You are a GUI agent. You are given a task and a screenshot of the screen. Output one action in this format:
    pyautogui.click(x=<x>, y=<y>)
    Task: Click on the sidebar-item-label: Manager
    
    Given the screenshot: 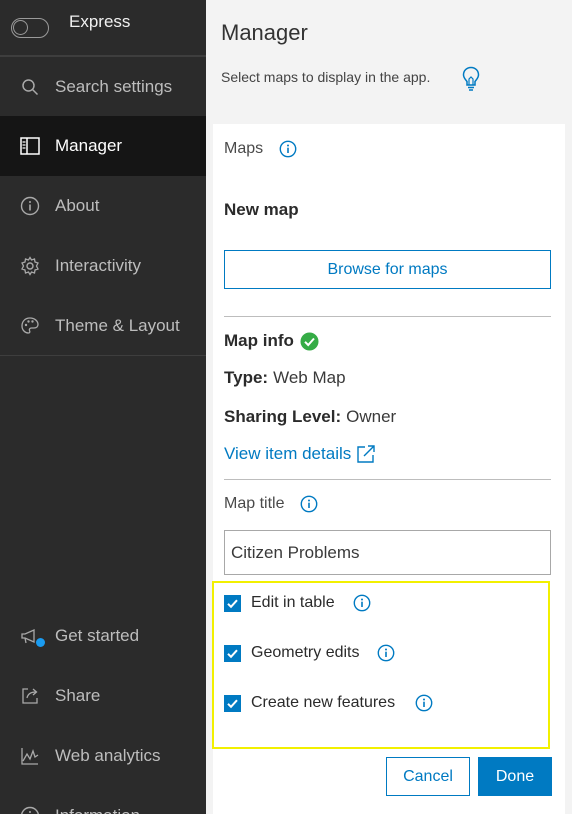 What is the action you would take?
    pyautogui.click(x=89, y=145)
    